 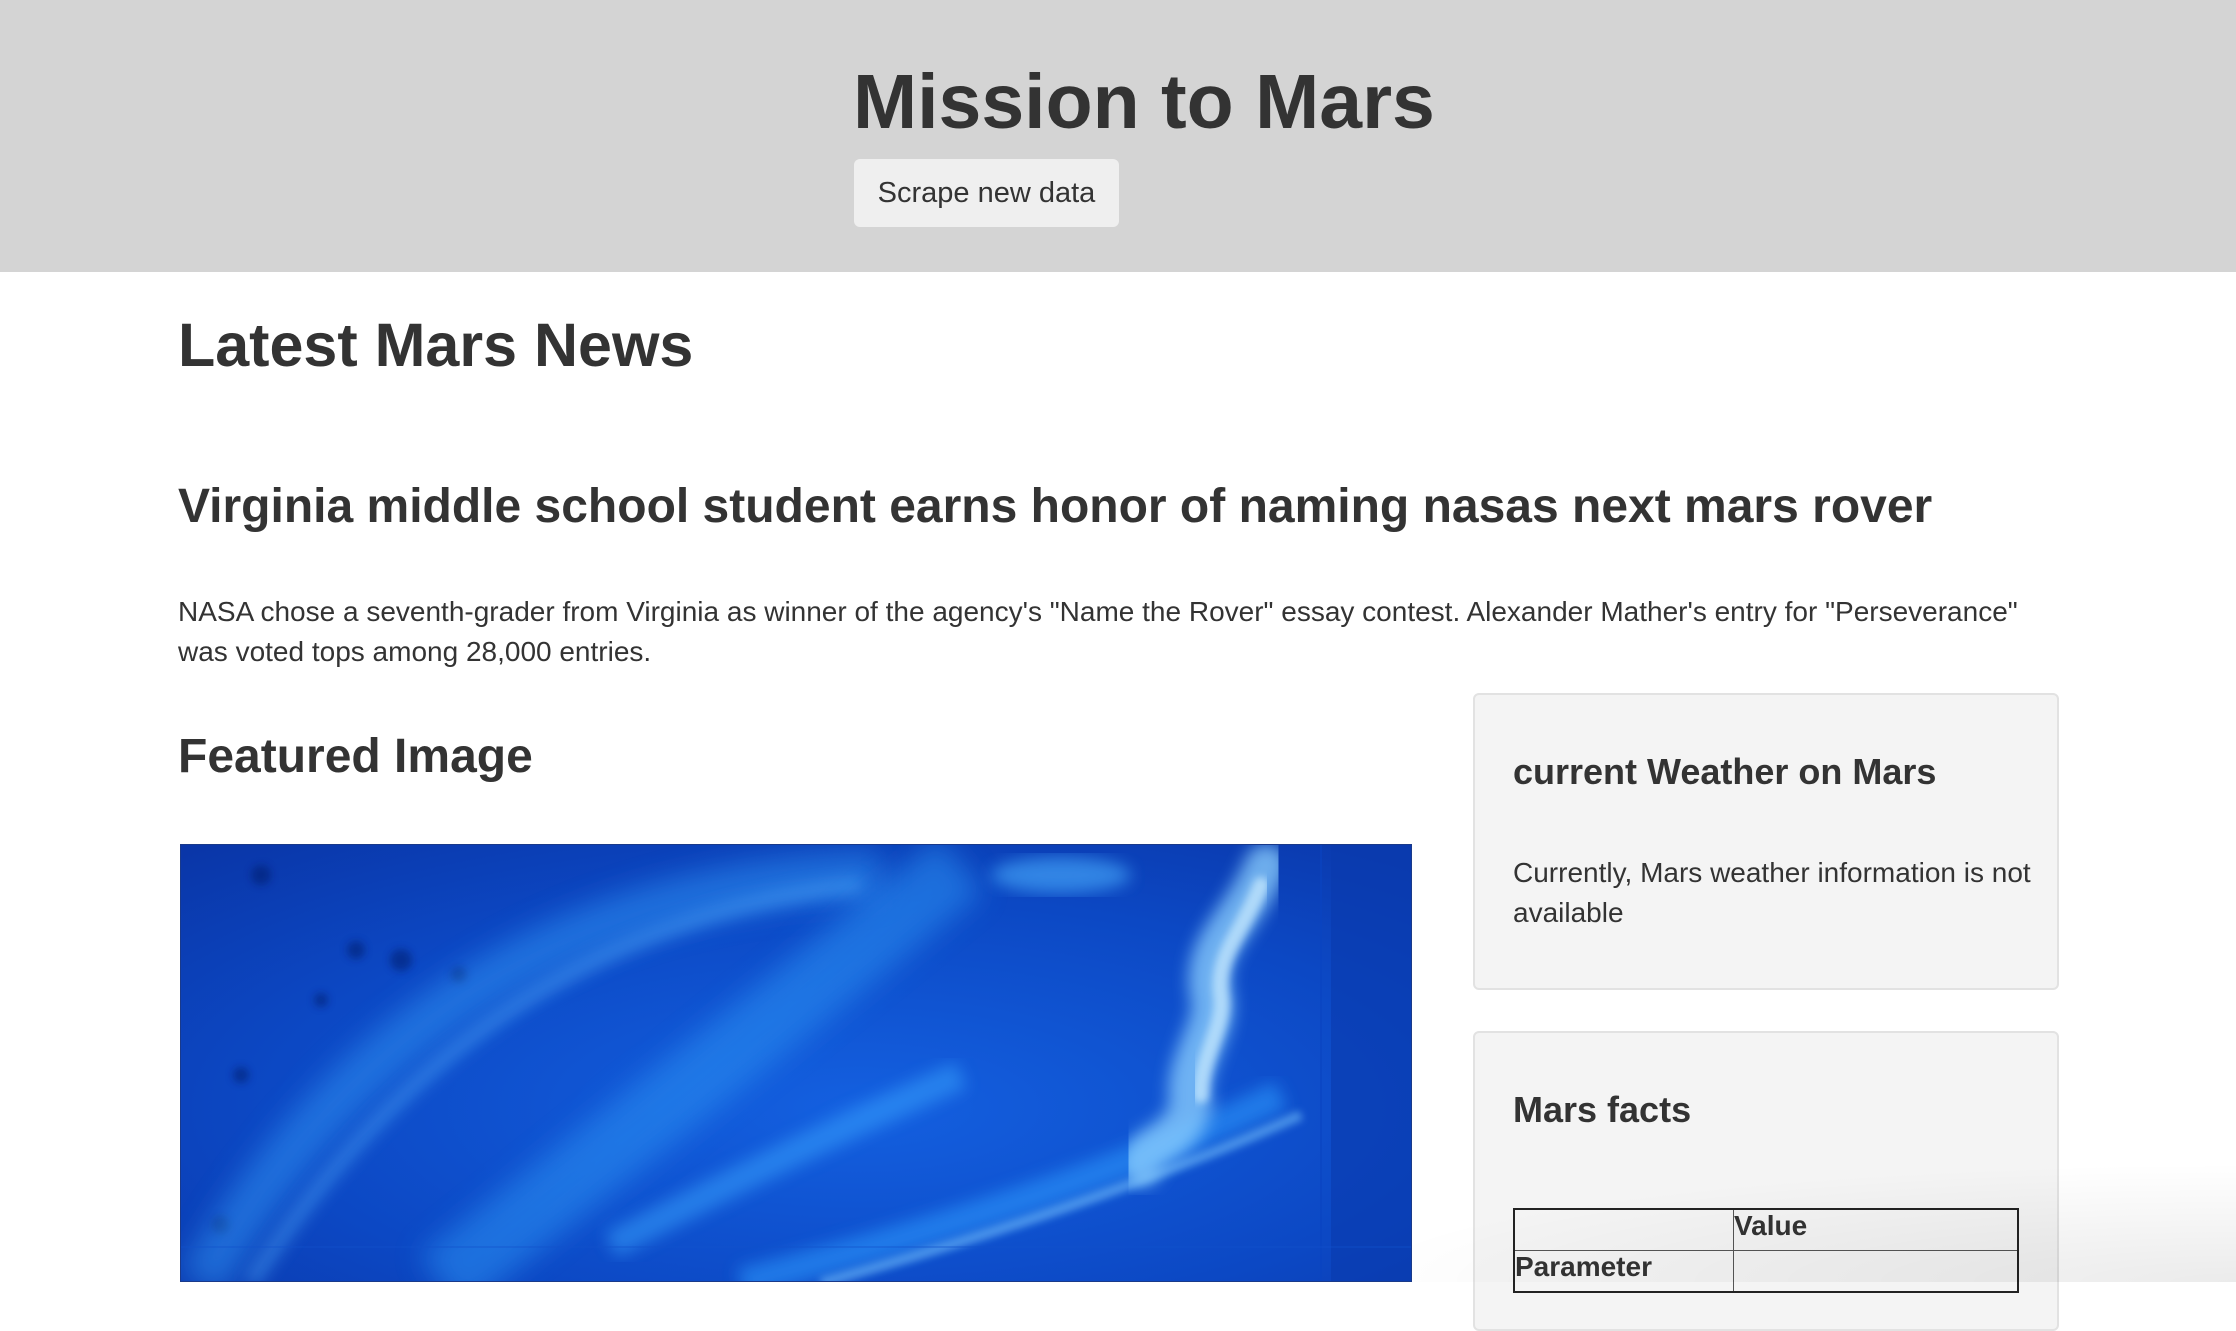 I want to click on weather-title: current Weather on Mars, so click(x=1724, y=772).